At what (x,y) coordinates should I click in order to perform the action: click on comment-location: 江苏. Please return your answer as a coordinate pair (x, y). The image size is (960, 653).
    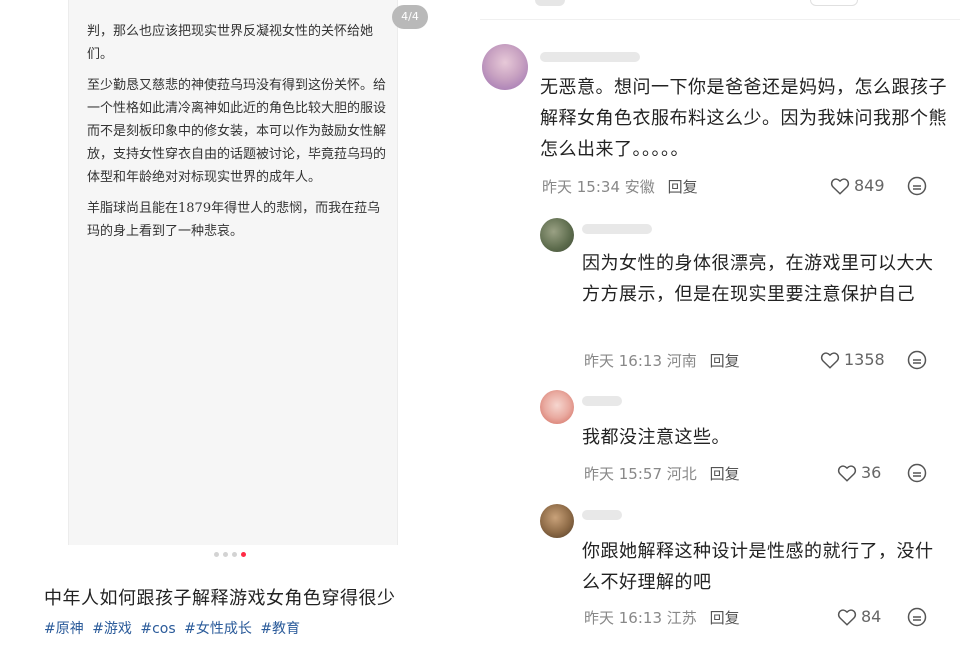
    Looking at the image, I should click on (681, 618).